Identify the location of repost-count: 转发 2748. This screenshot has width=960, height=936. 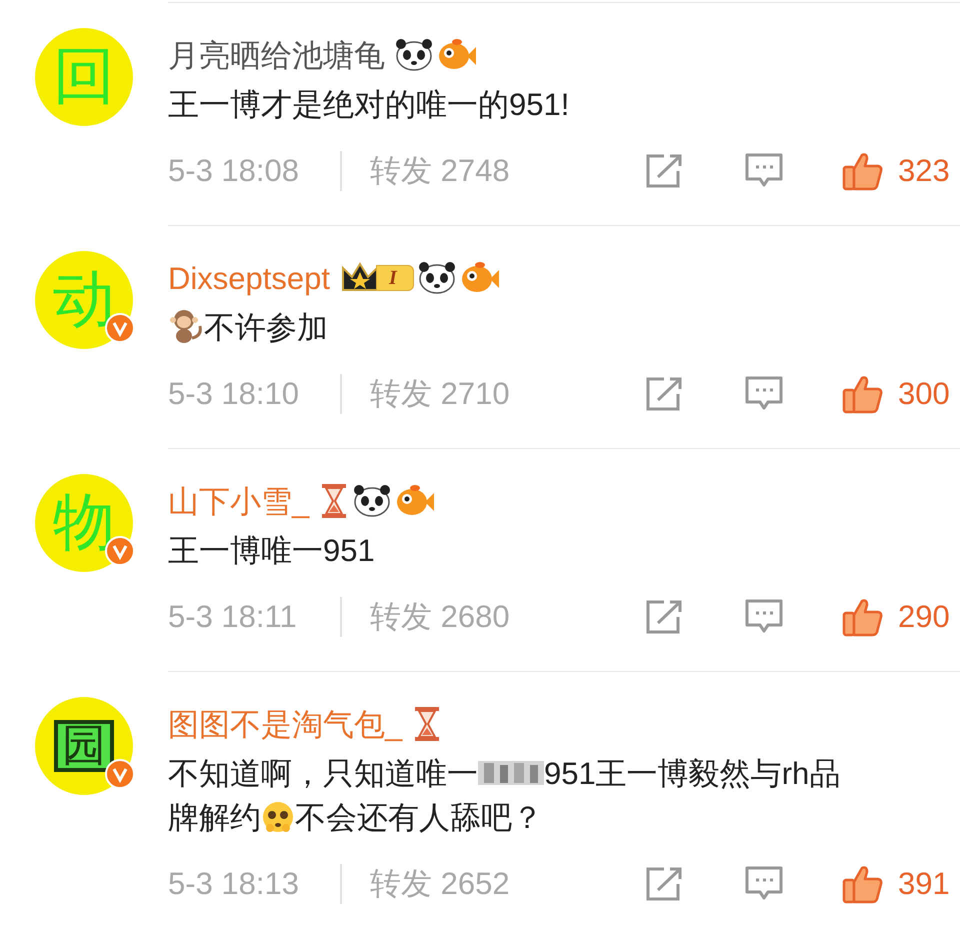
(507, 171).